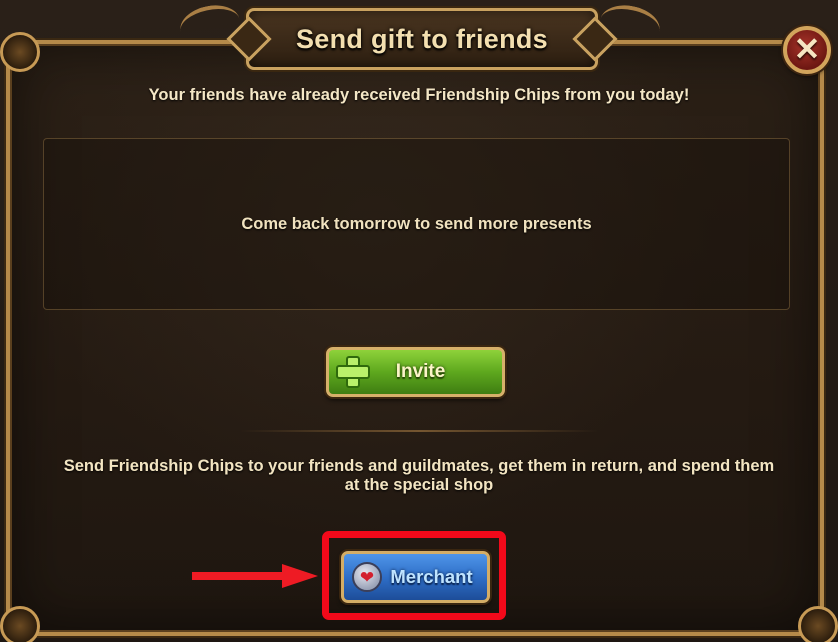 Image resolution: width=838 pixels, height=642 pixels. What do you see at coordinates (431, 576) in the screenshot?
I see `merchant-button-label: Merchant` at bounding box center [431, 576].